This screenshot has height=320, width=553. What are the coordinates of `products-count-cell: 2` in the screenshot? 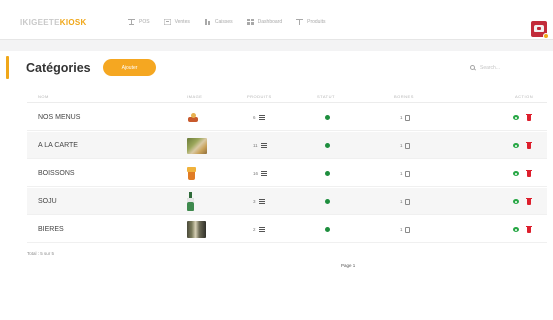 It's located at (259, 229).